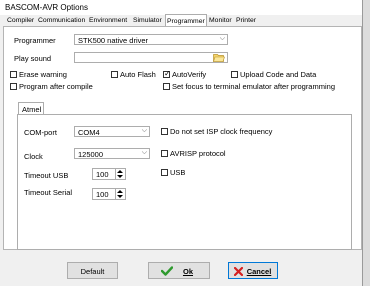  Describe the element at coordinates (246, 21) in the screenshot. I see `tab-printer: Printer` at that location.